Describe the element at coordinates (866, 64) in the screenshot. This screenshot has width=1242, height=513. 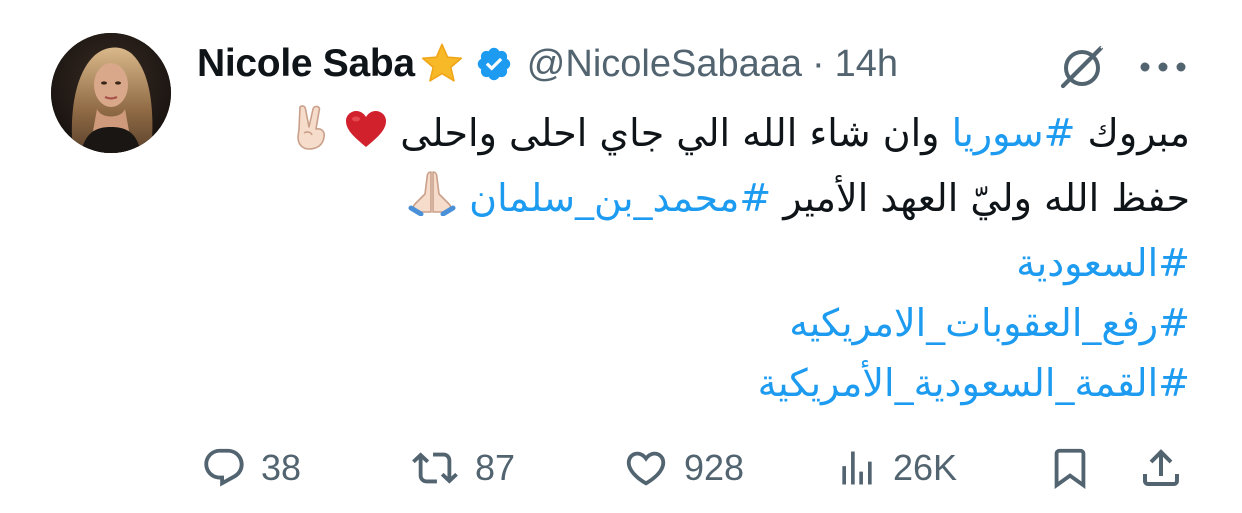
I see `timestamp: 14h` at that location.